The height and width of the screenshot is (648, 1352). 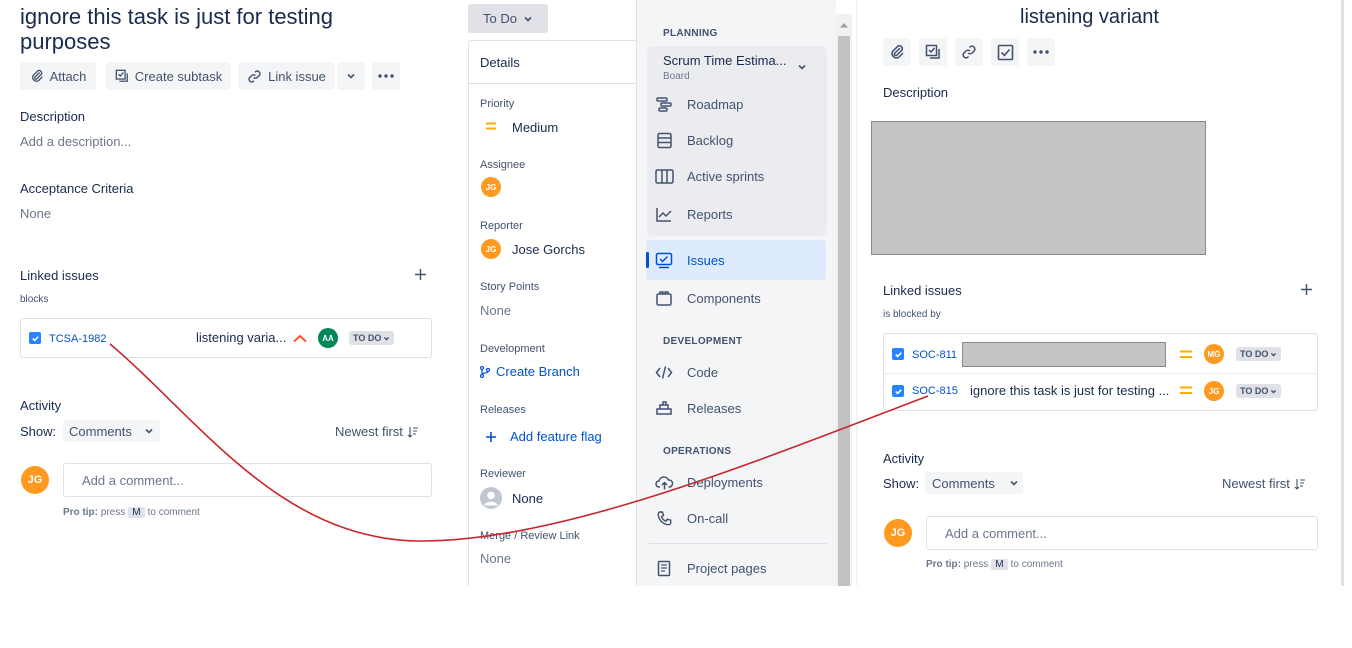 I want to click on sidebar-item-components: Components, so click(x=738, y=298).